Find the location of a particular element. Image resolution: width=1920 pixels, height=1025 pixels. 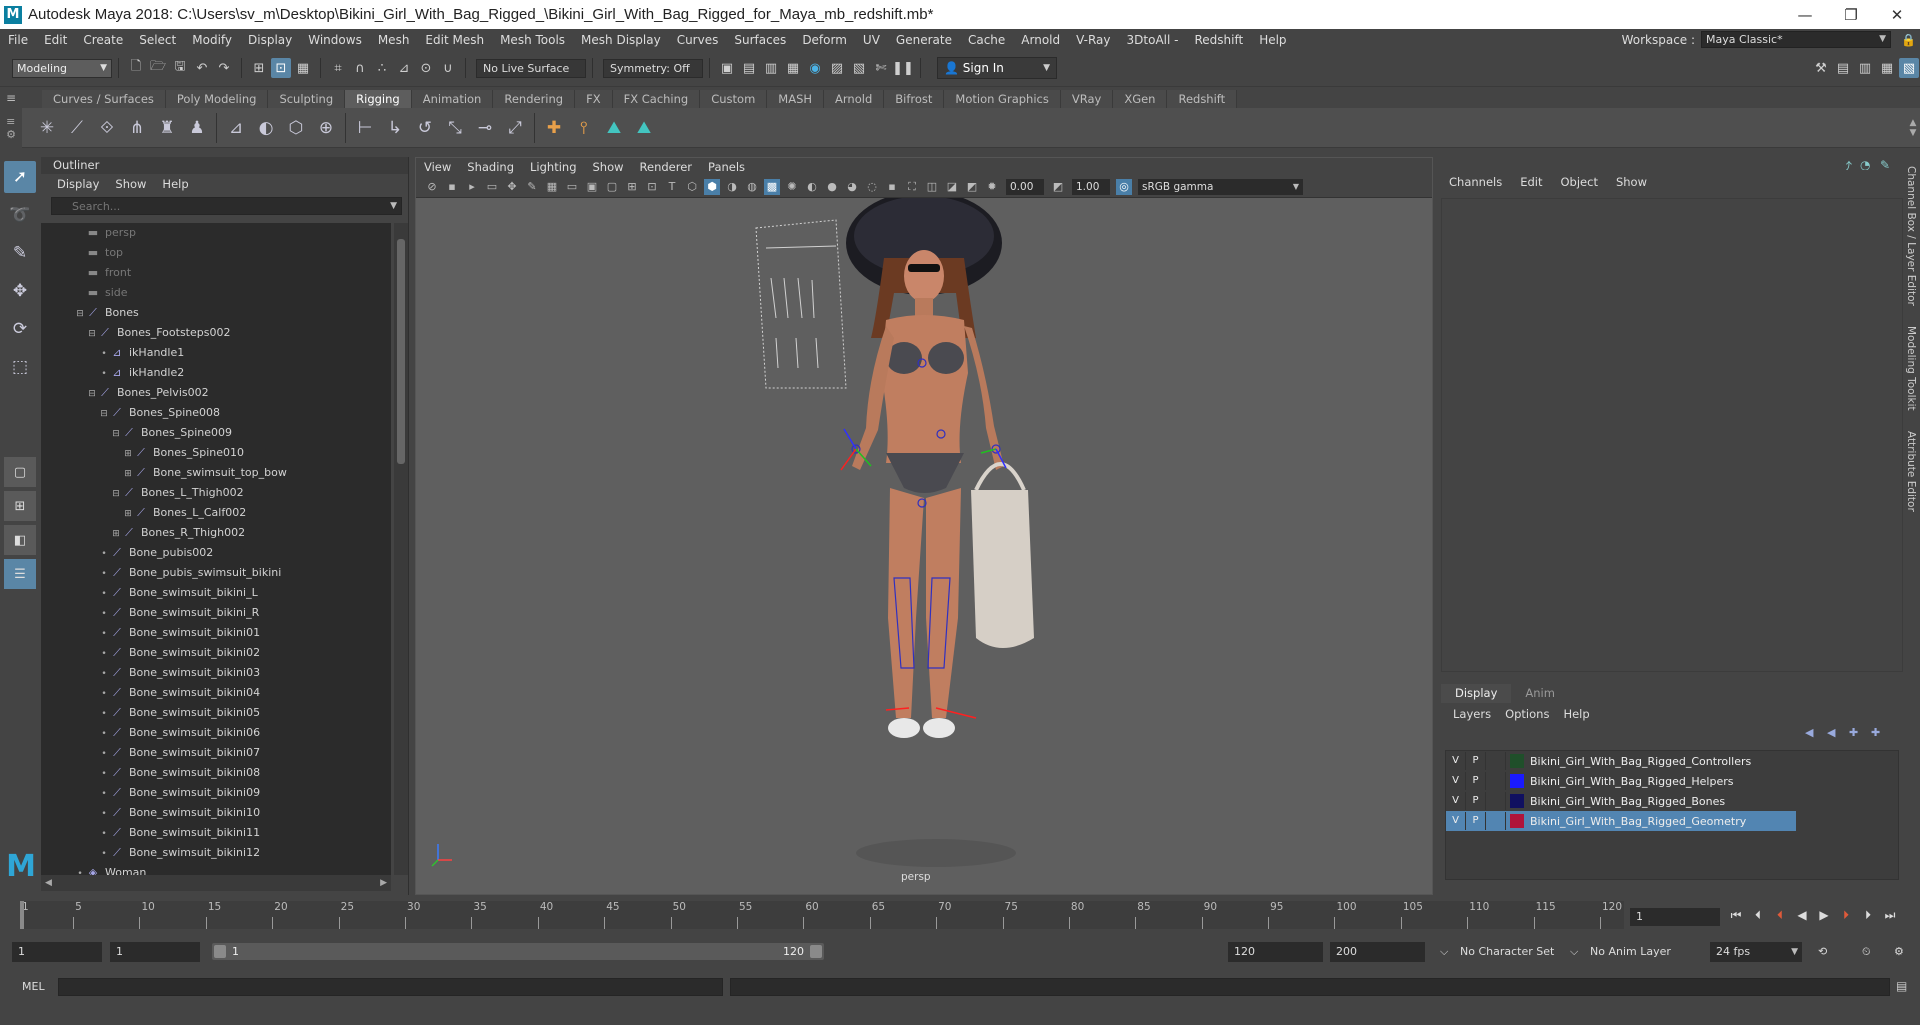

snap-surface-icon: ⊙ is located at coordinates (426, 68).